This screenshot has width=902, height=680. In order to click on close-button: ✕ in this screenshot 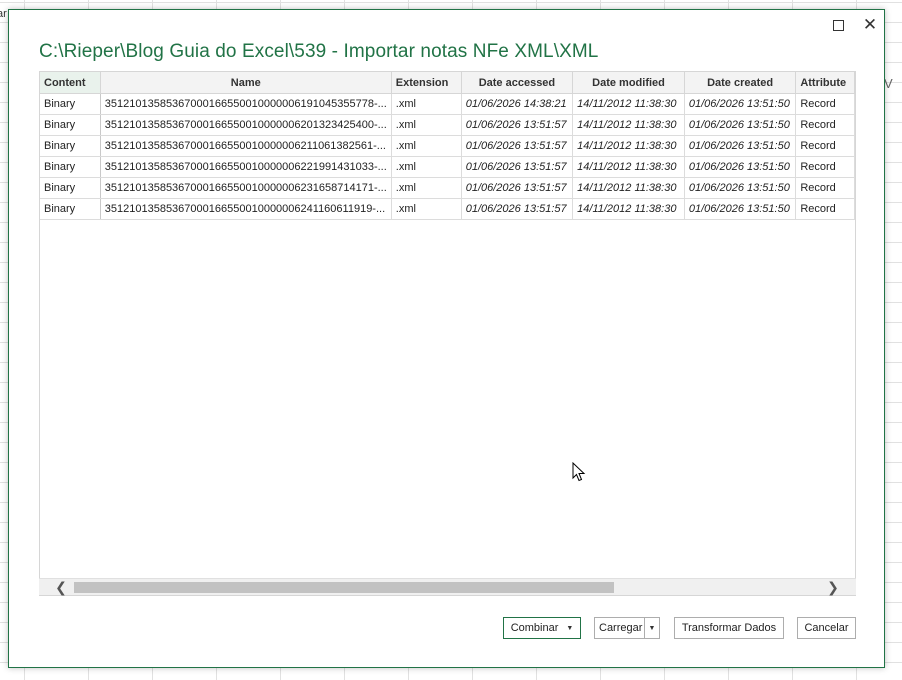, I will do `click(870, 25)`.